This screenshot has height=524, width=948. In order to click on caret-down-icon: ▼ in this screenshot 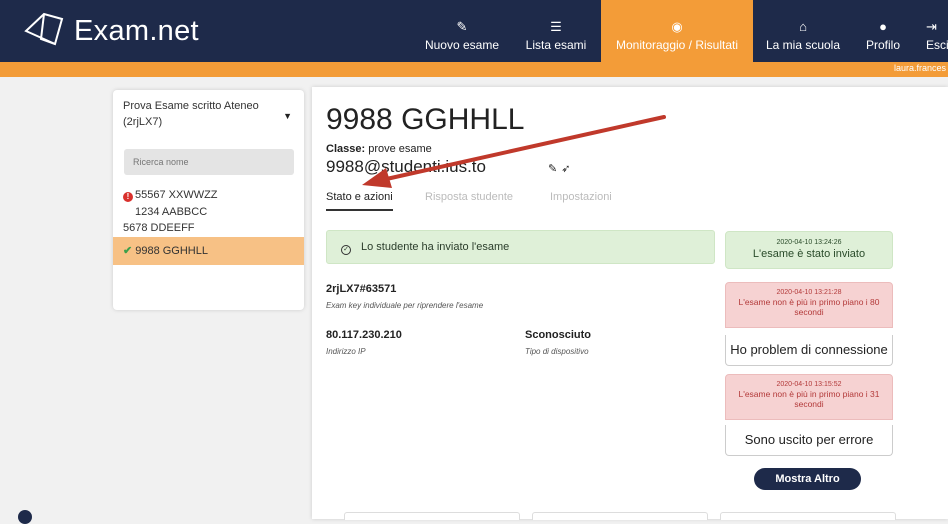, I will do `click(287, 116)`.